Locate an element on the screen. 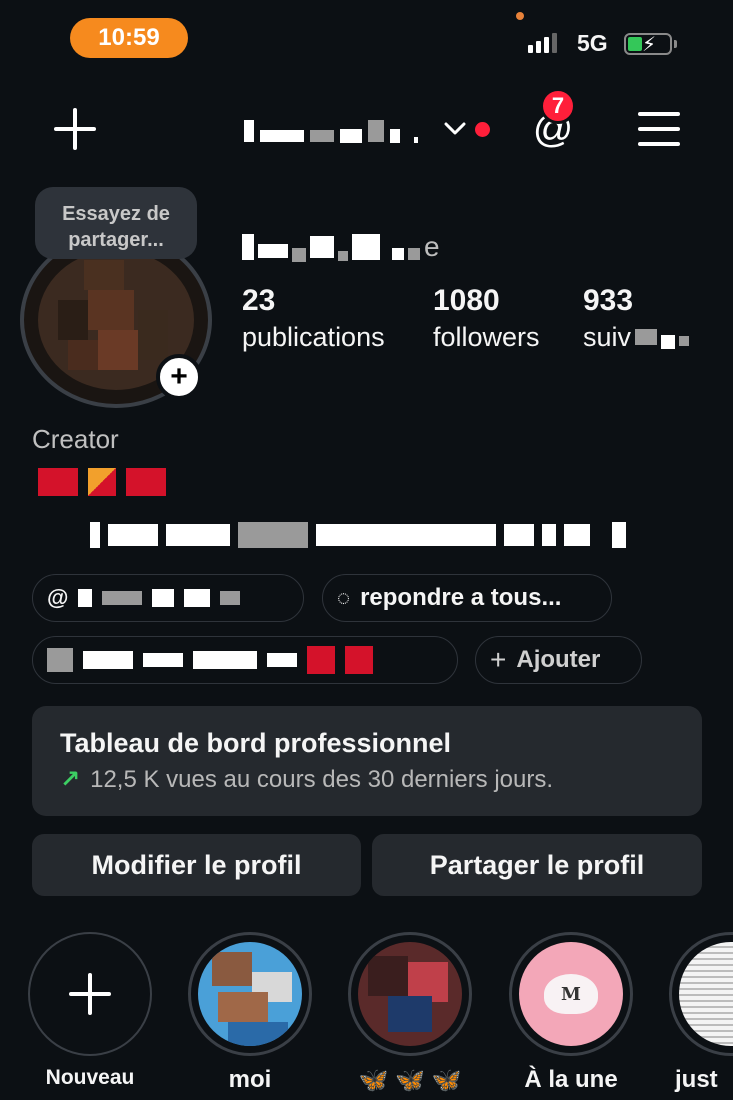 The height and width of the screenshot is (1100, 733). highlight-label: just is located at coordinates (696, 1079).